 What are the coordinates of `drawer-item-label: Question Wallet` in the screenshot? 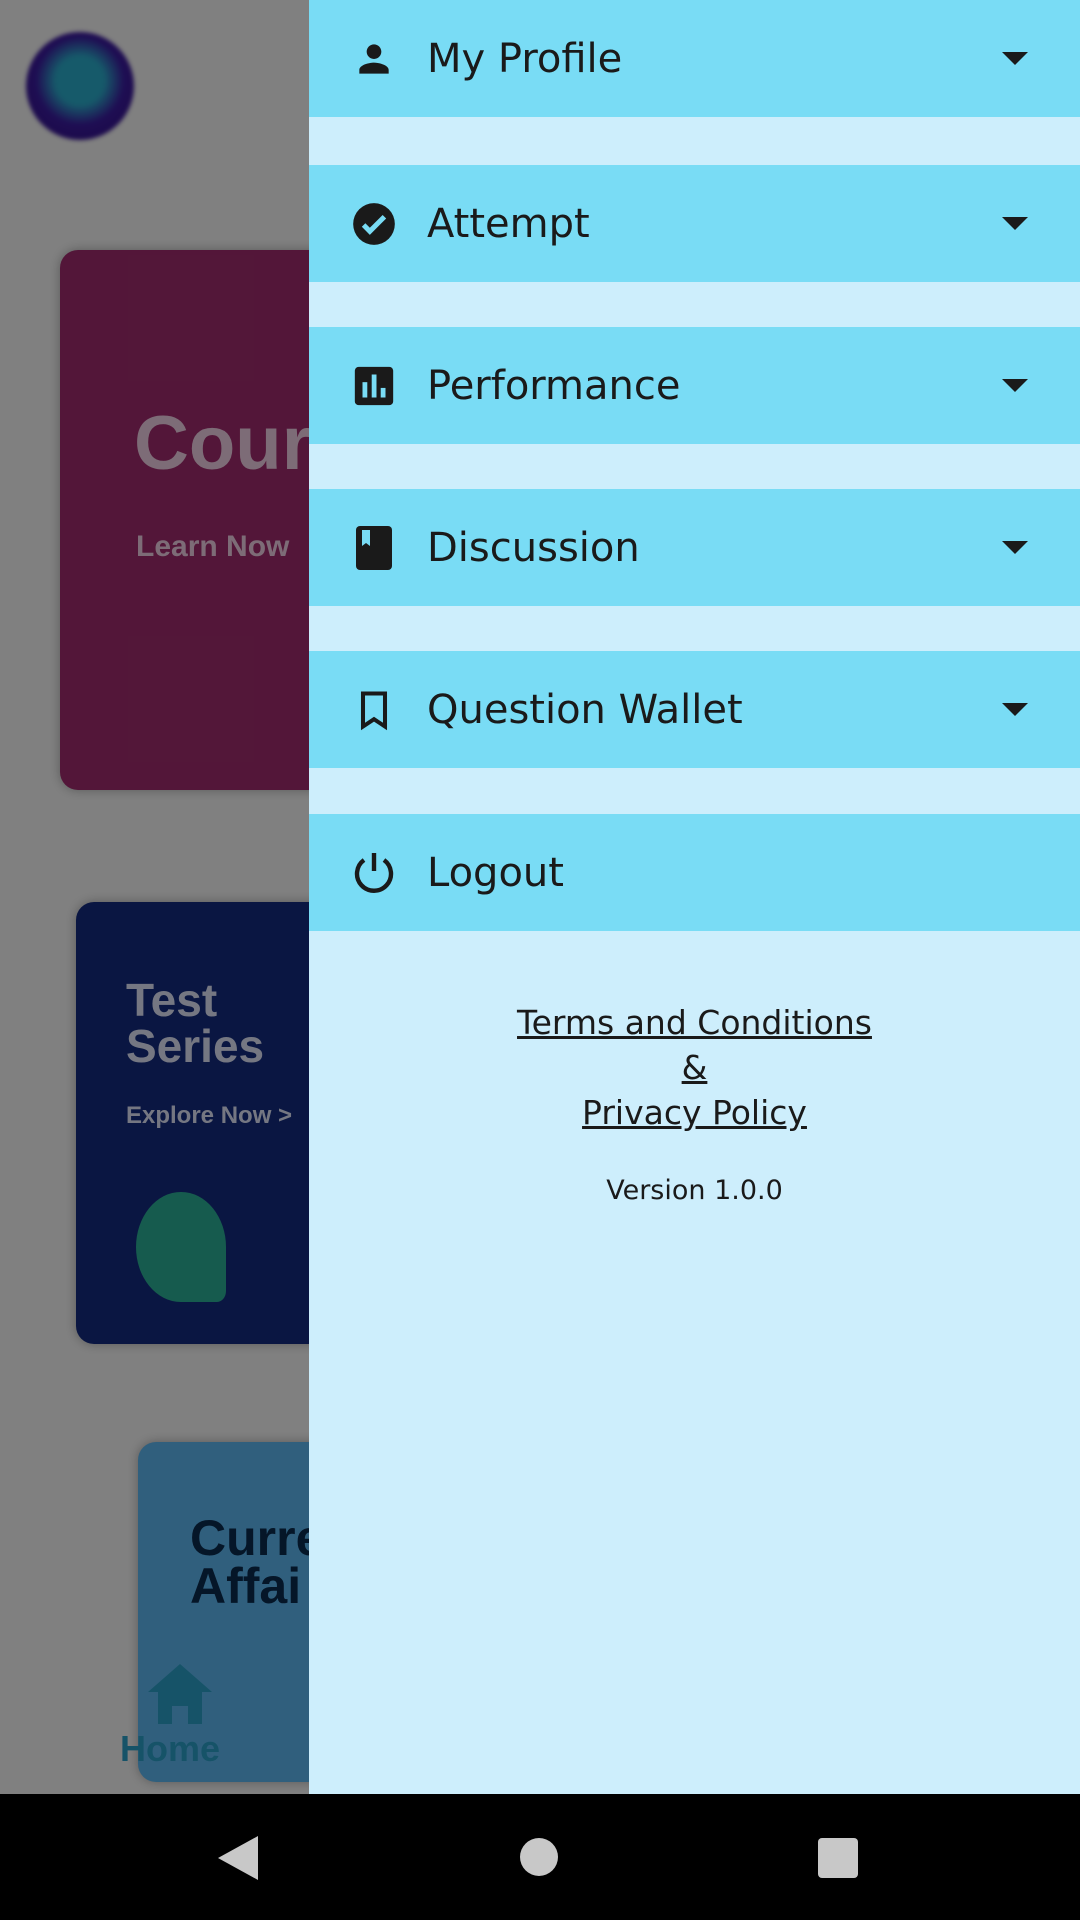 It's located at (585, 709).